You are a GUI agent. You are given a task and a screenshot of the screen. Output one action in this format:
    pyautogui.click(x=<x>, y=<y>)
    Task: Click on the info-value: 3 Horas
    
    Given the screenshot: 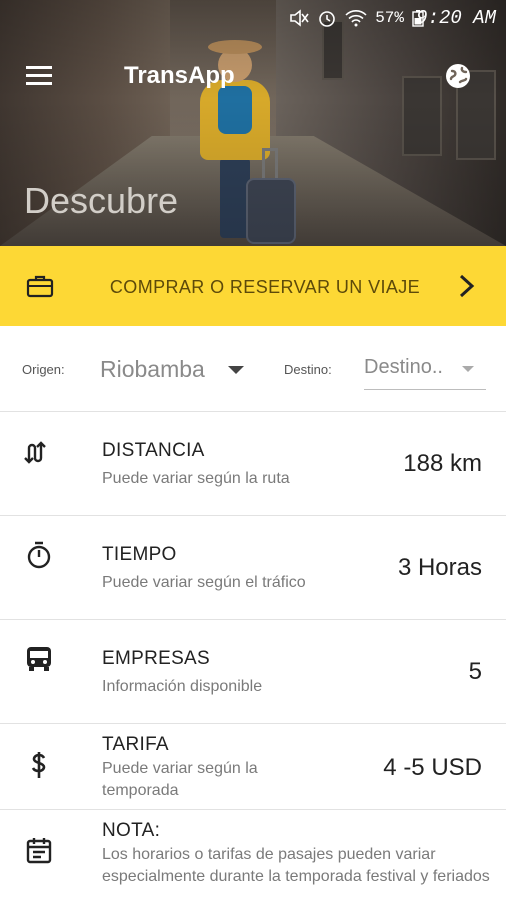 What is the action you would take?
    pyautogui.click(x=439, y=567)
    